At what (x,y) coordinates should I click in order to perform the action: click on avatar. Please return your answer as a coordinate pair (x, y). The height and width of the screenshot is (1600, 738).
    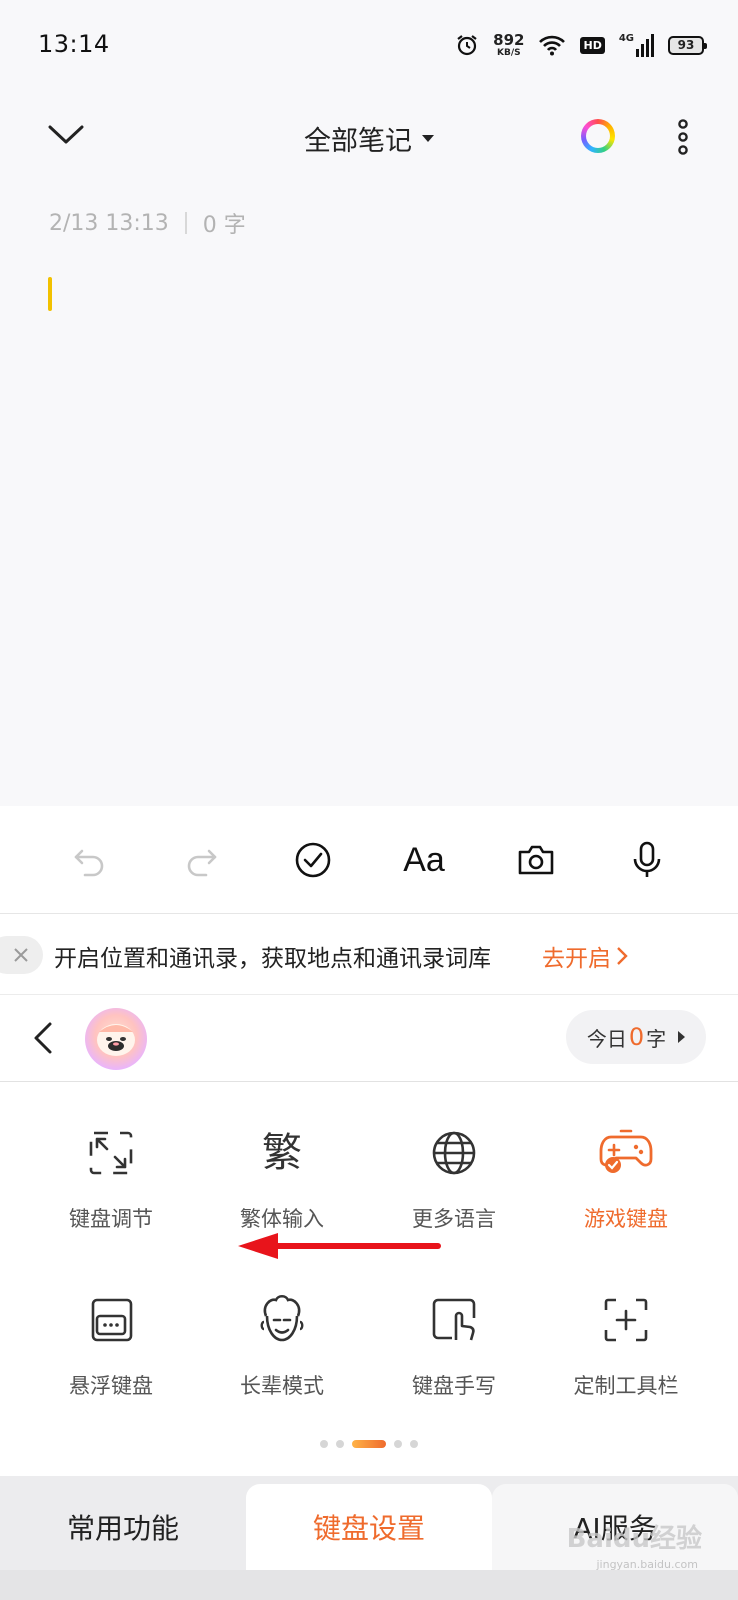
    Looking at the image, I should click on (116, 1039).